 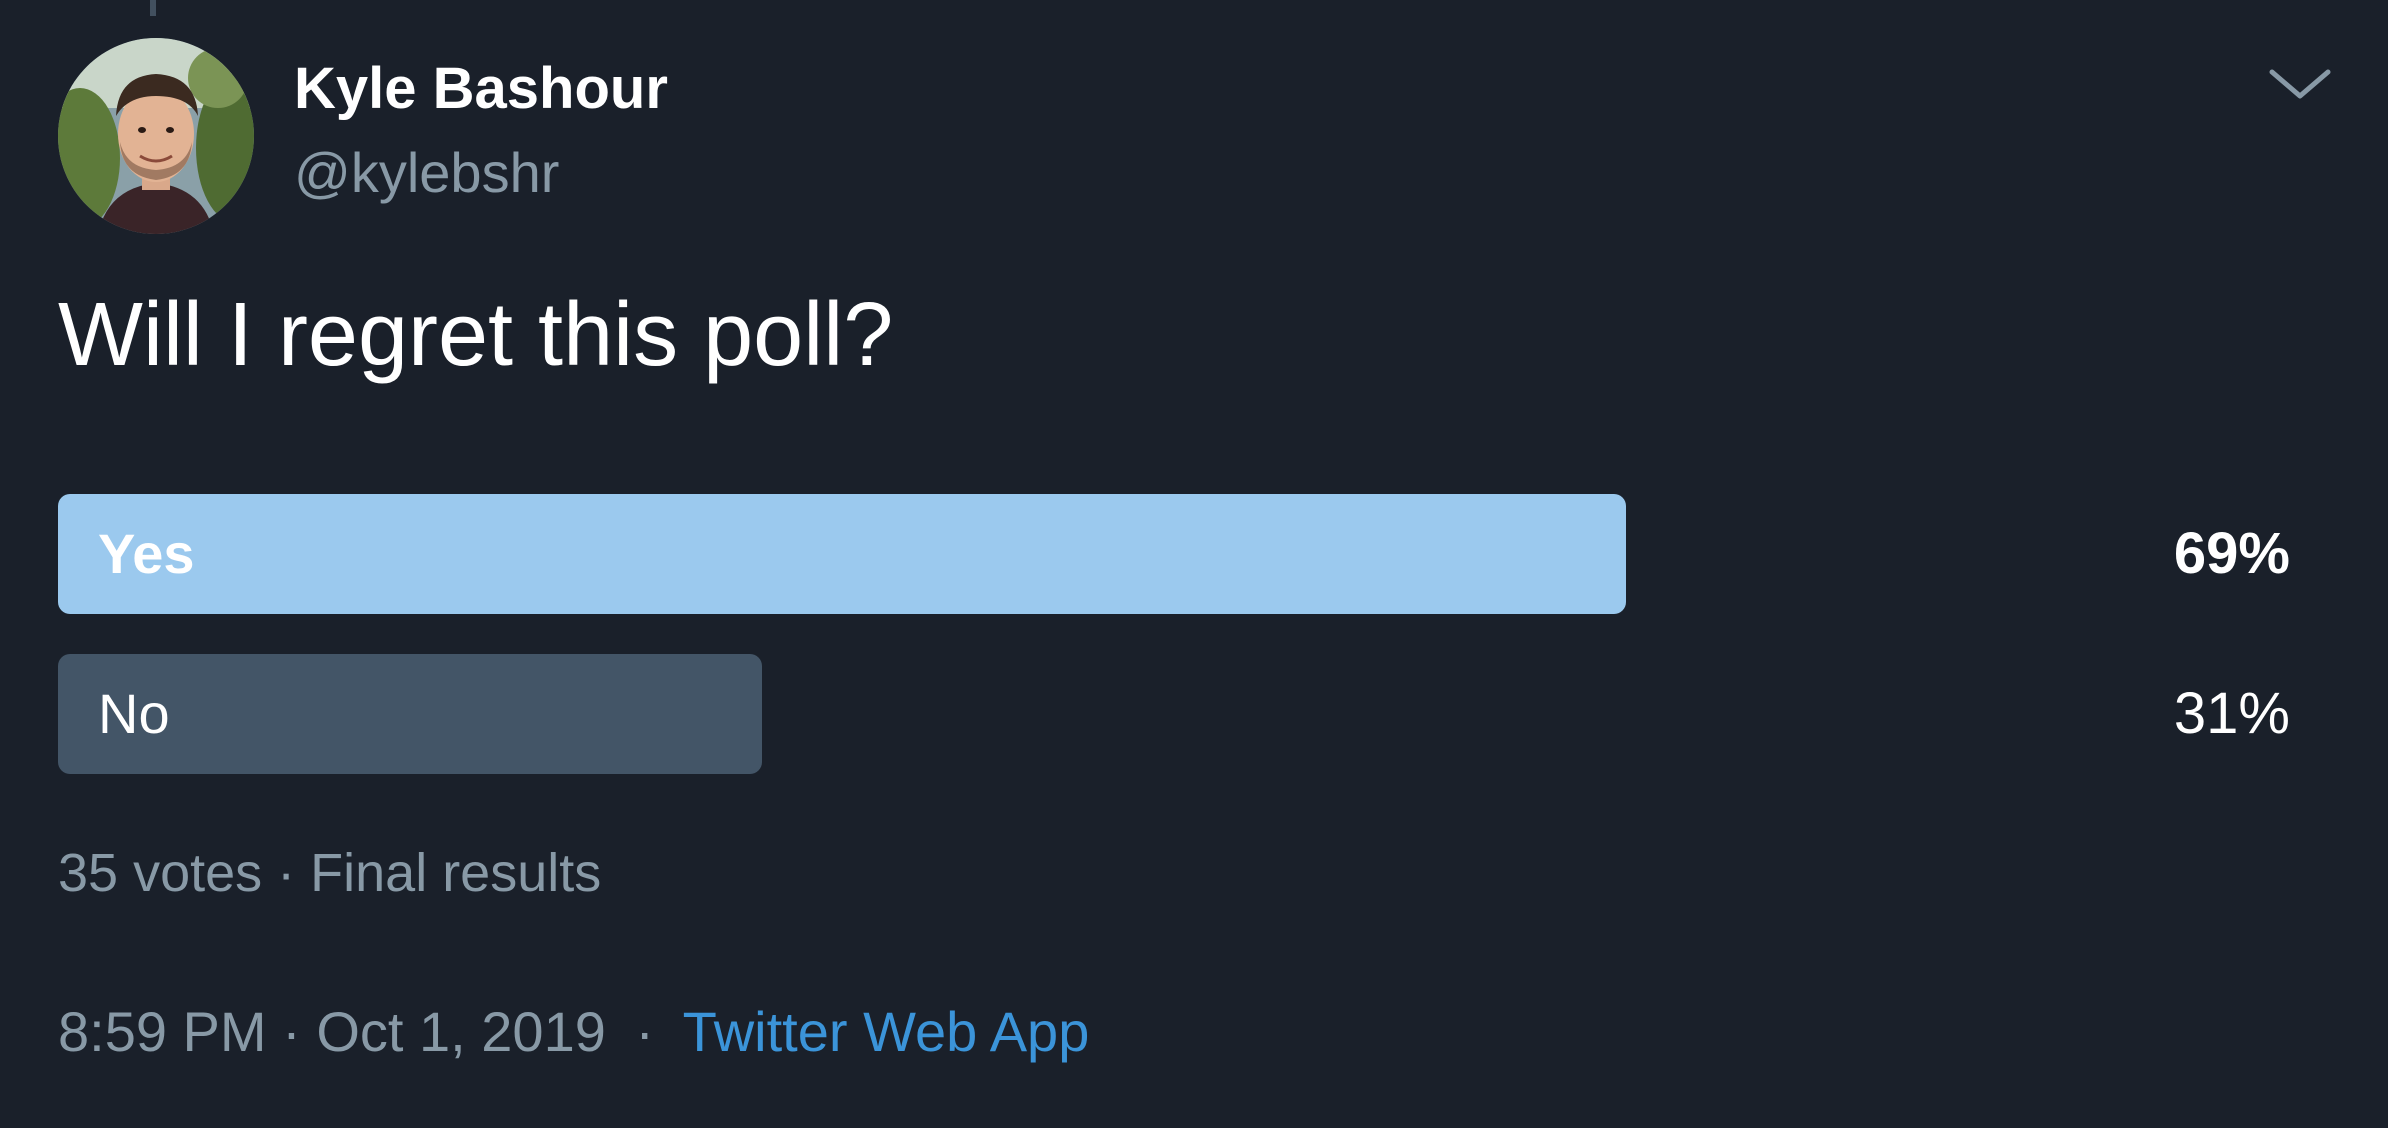 What do you see at coordinates (1174, 714) in the screenshot?
I see `poll-option-no: No 31%` at bounding box center [1174, 714].